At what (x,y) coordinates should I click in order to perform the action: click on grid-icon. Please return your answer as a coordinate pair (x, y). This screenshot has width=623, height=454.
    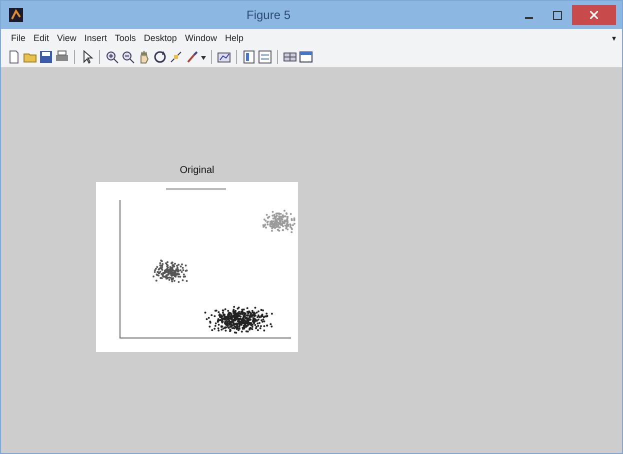
    Looking at the image, I should click on (290, 57).